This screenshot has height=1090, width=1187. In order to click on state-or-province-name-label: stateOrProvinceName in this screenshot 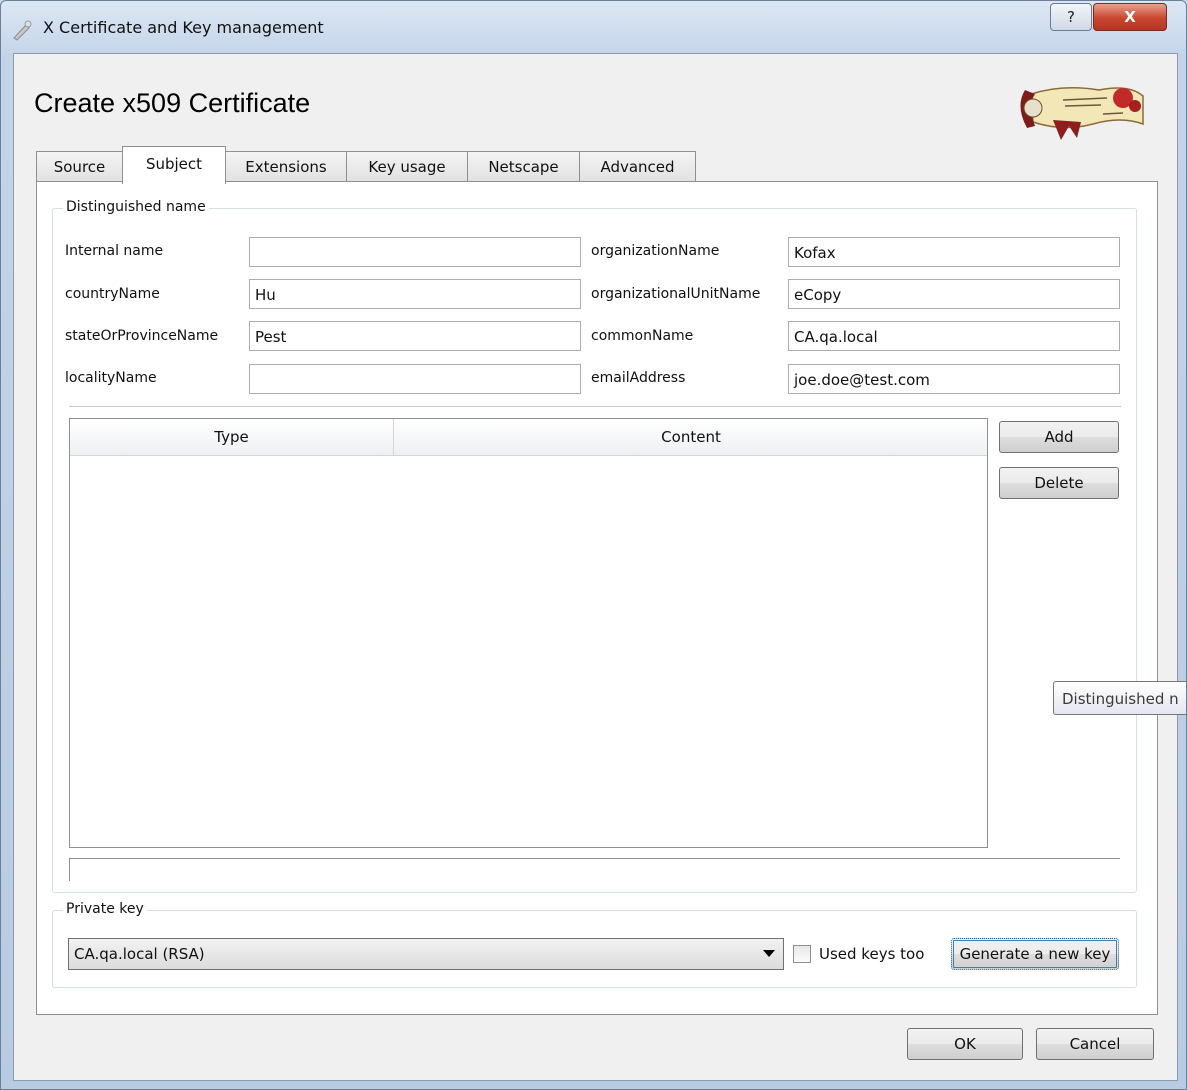, I will do `click(142, 336)`.